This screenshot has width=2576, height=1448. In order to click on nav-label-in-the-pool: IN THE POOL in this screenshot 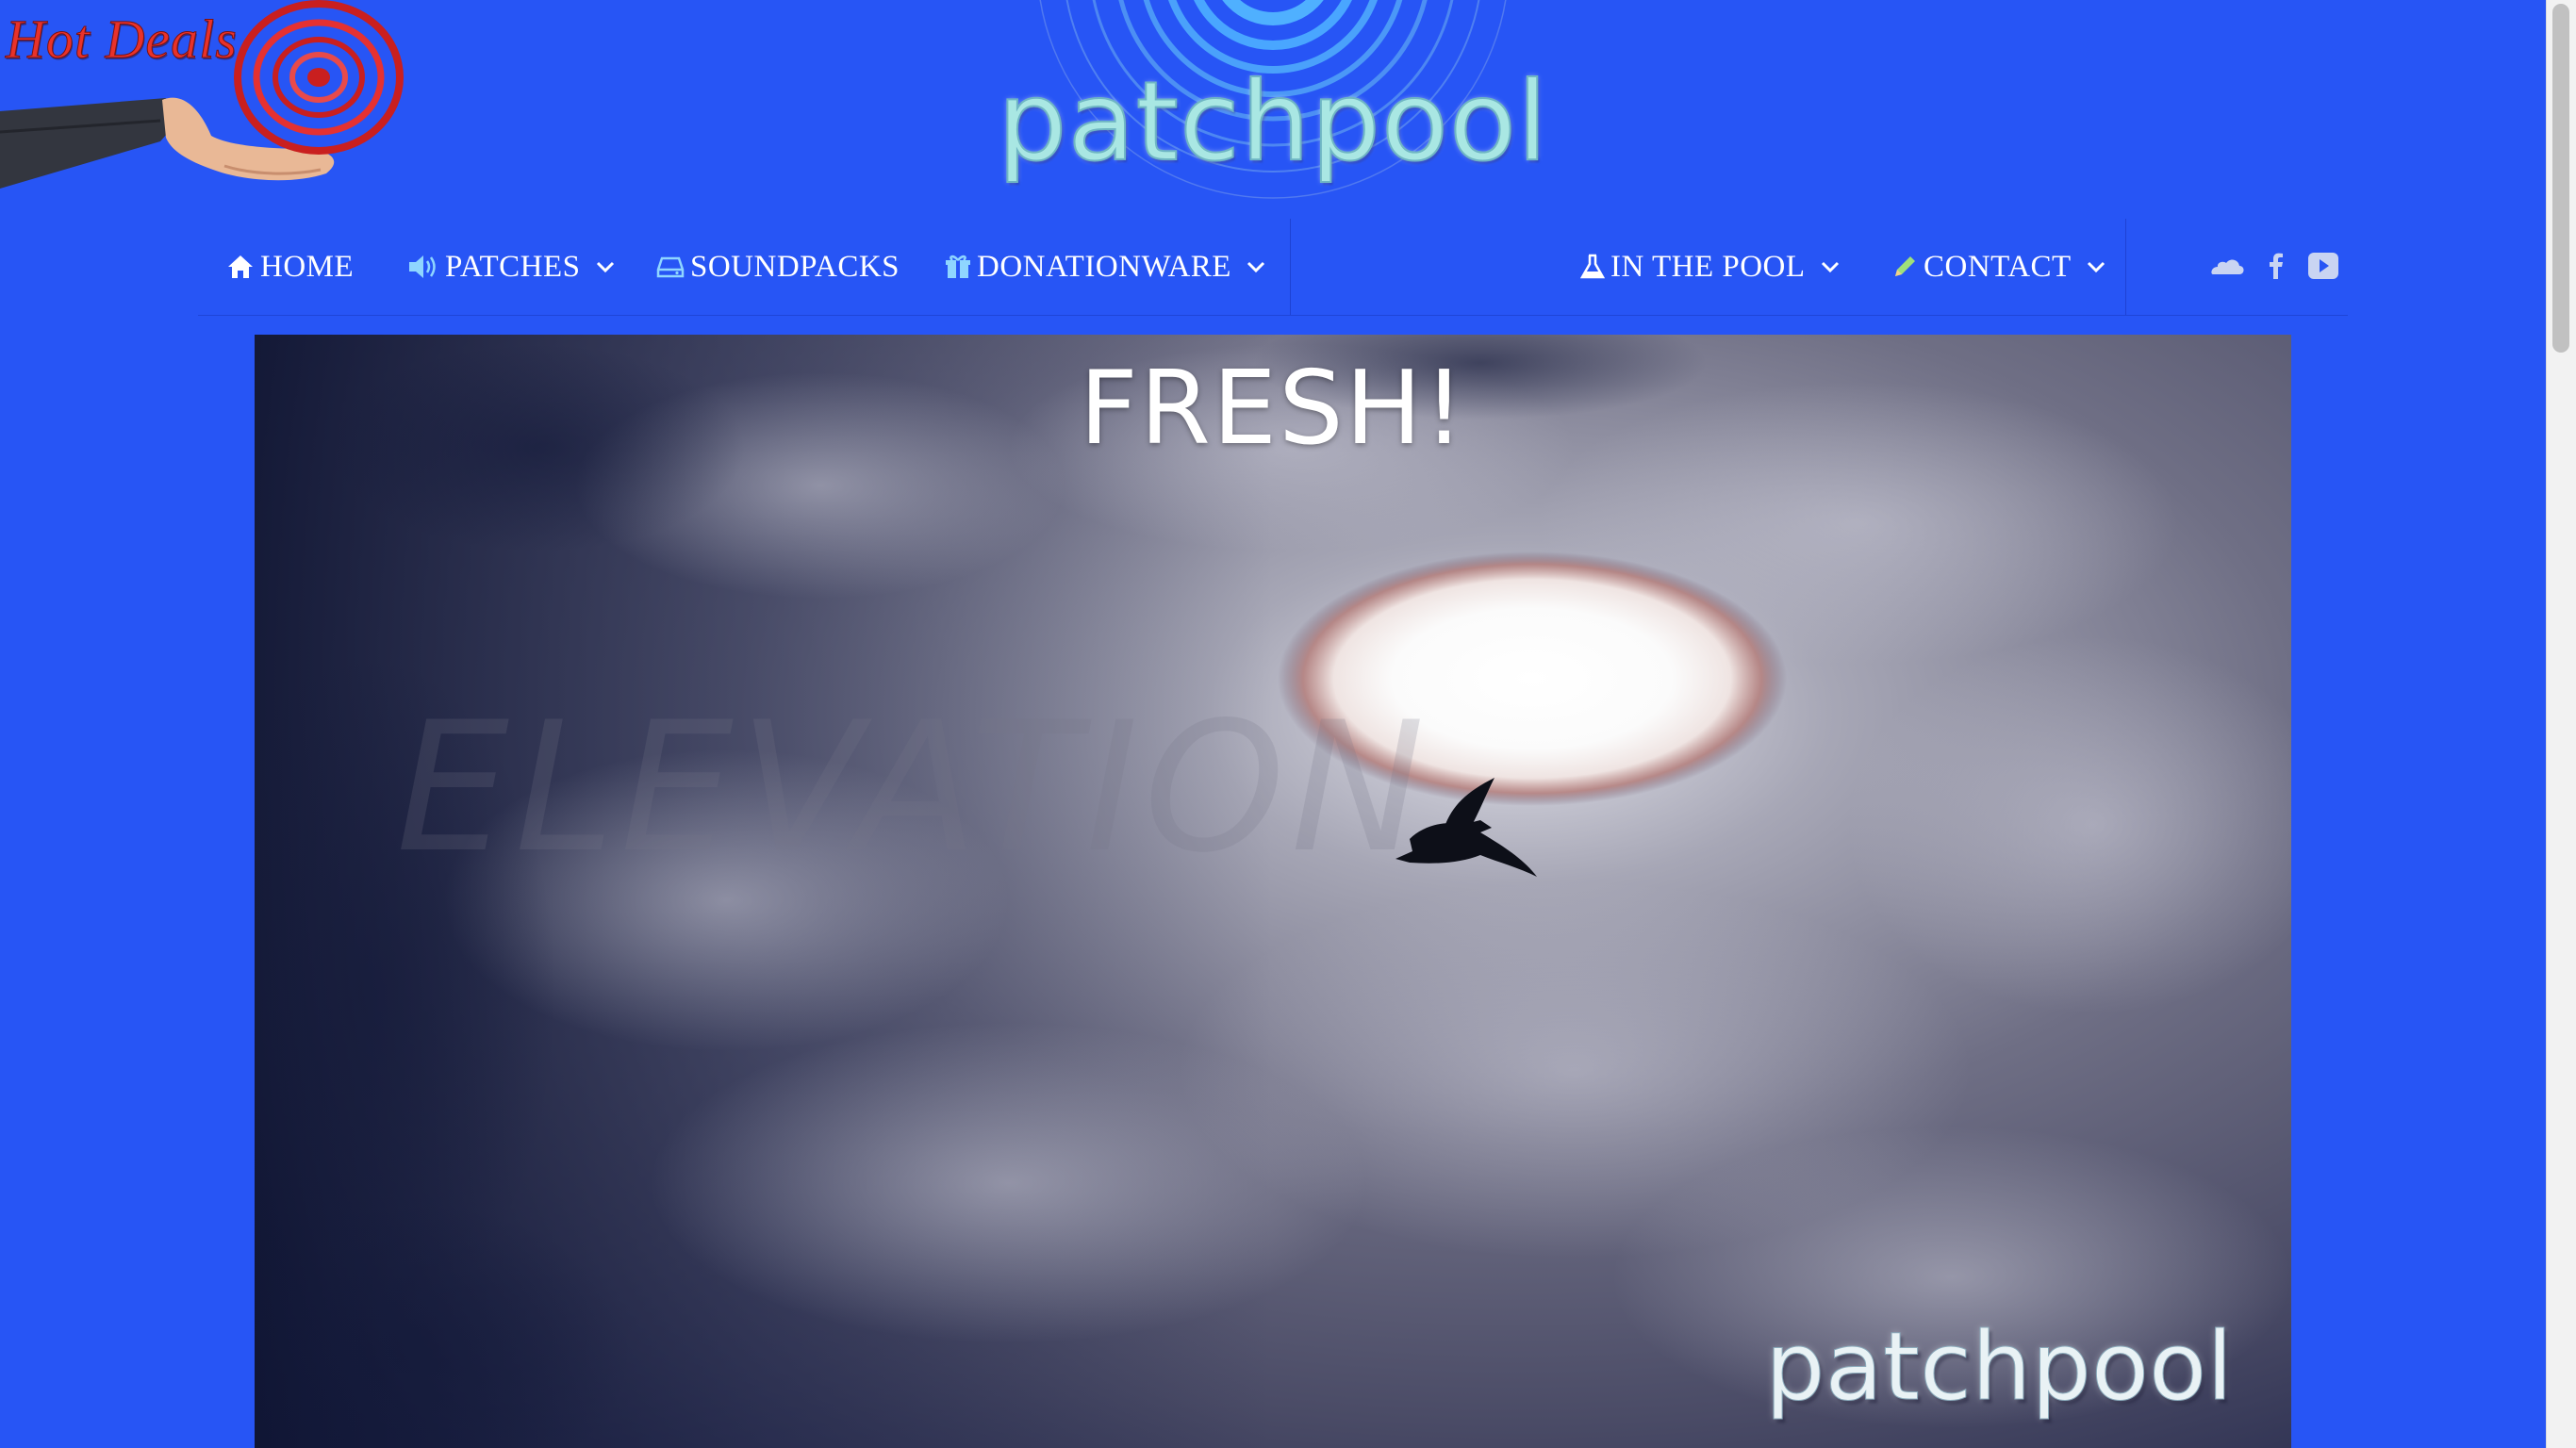, I will do `click(1708, 266)`.